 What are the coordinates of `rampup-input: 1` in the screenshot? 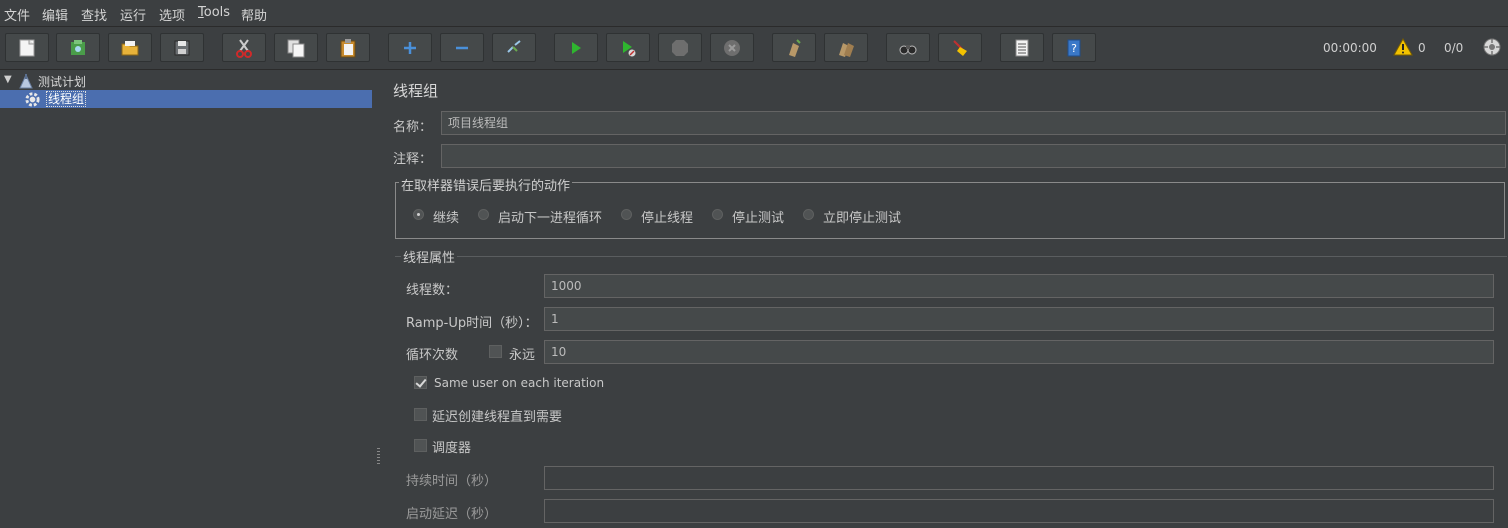 It's located at (1019, 319).